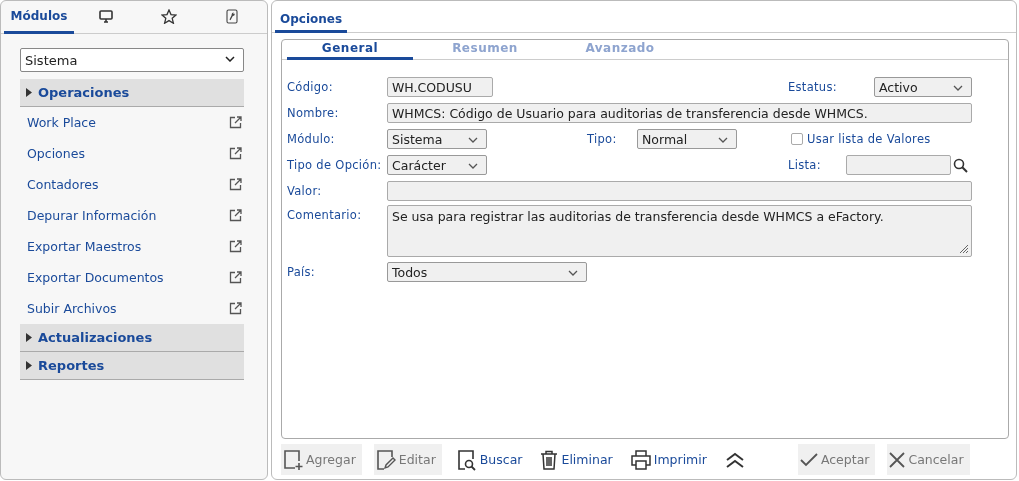 This screenshot has height=481, width=1019. Describe the element at coordinates (440, 87) in the screenshot. I see `input-field: WH.CODUSU` at that location.